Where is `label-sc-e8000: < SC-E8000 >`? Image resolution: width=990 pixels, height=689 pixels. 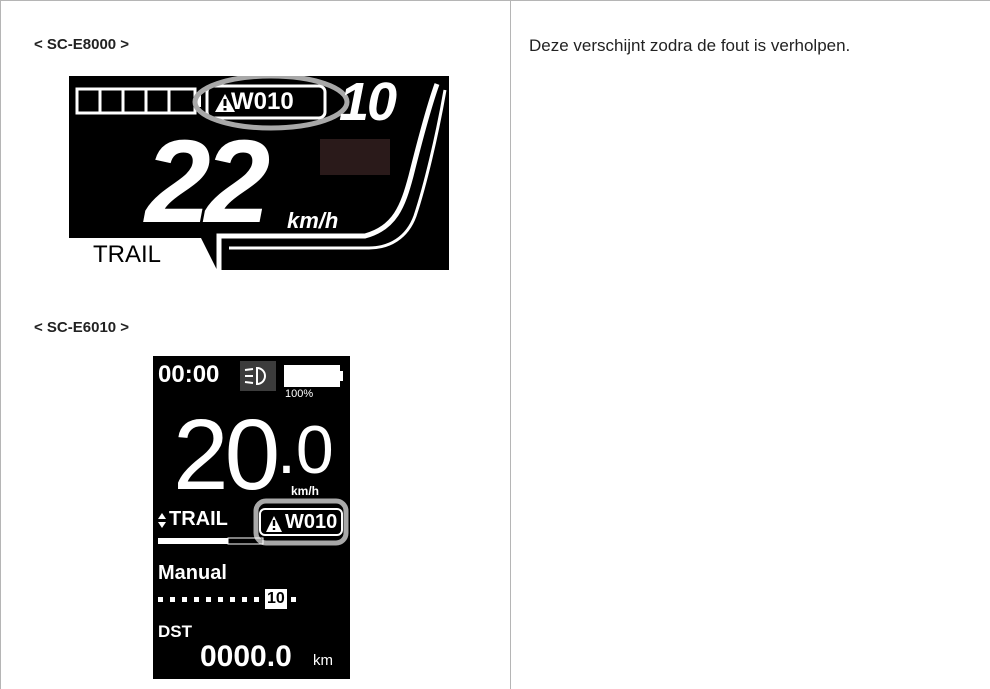
label-sc-e8000: < SC-E8000 > is located at coordinates (82, 44).